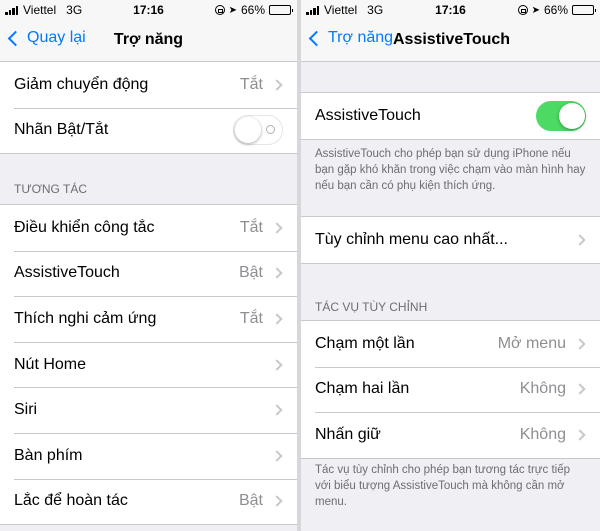 The height and width of the screenshot is (531, 600). I want to click on row-touch-accommodations: Thích nghi cảm ứng Tắt, so click(148, 319).